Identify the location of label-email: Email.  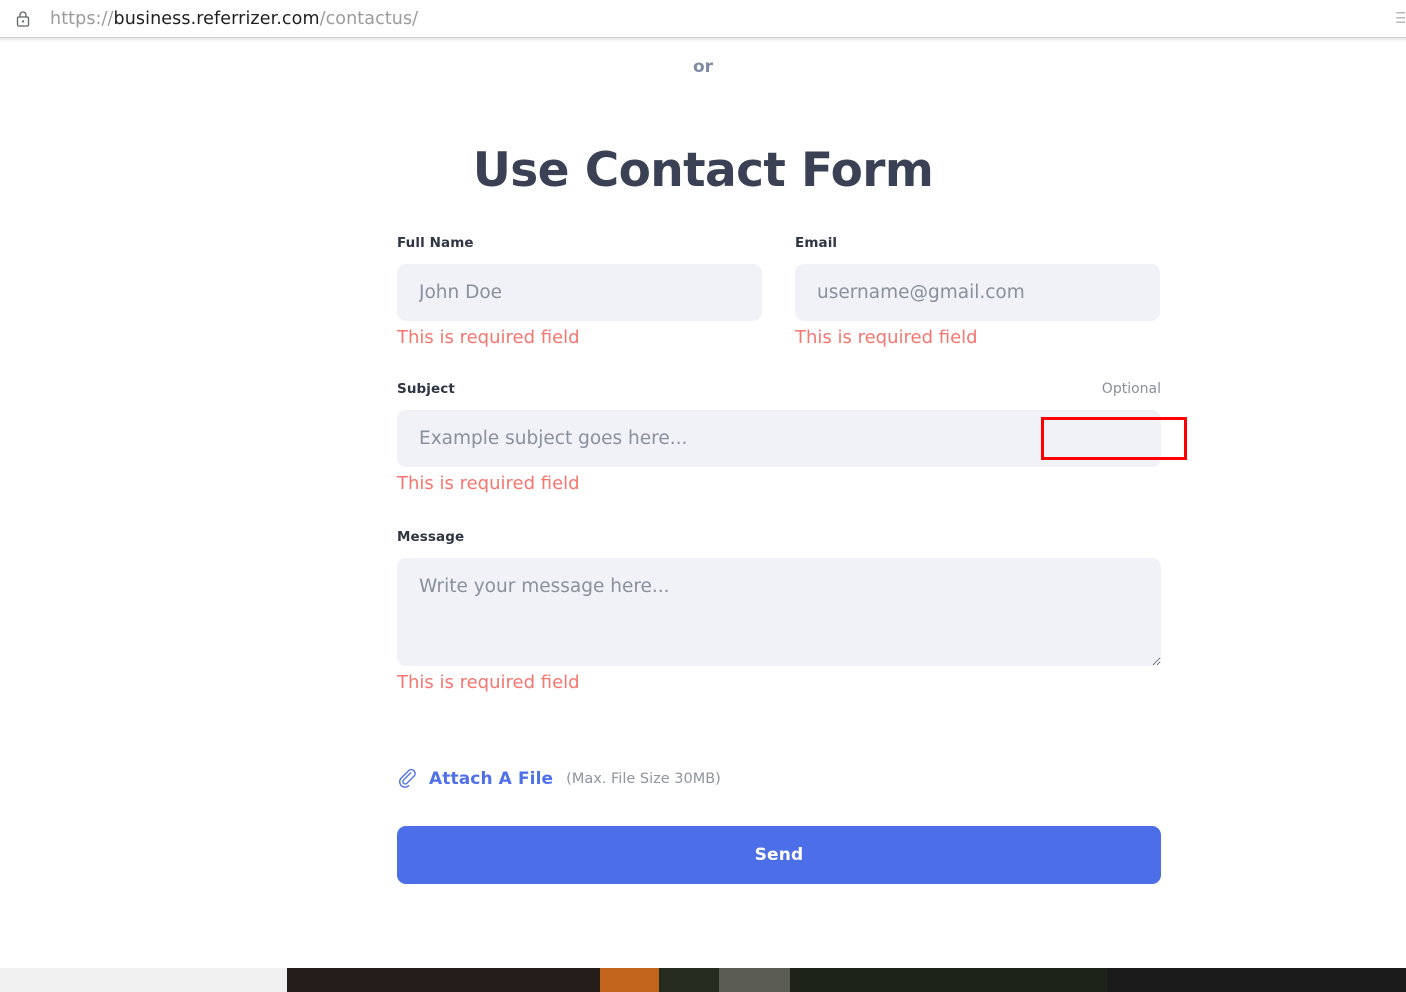
(816, 243).